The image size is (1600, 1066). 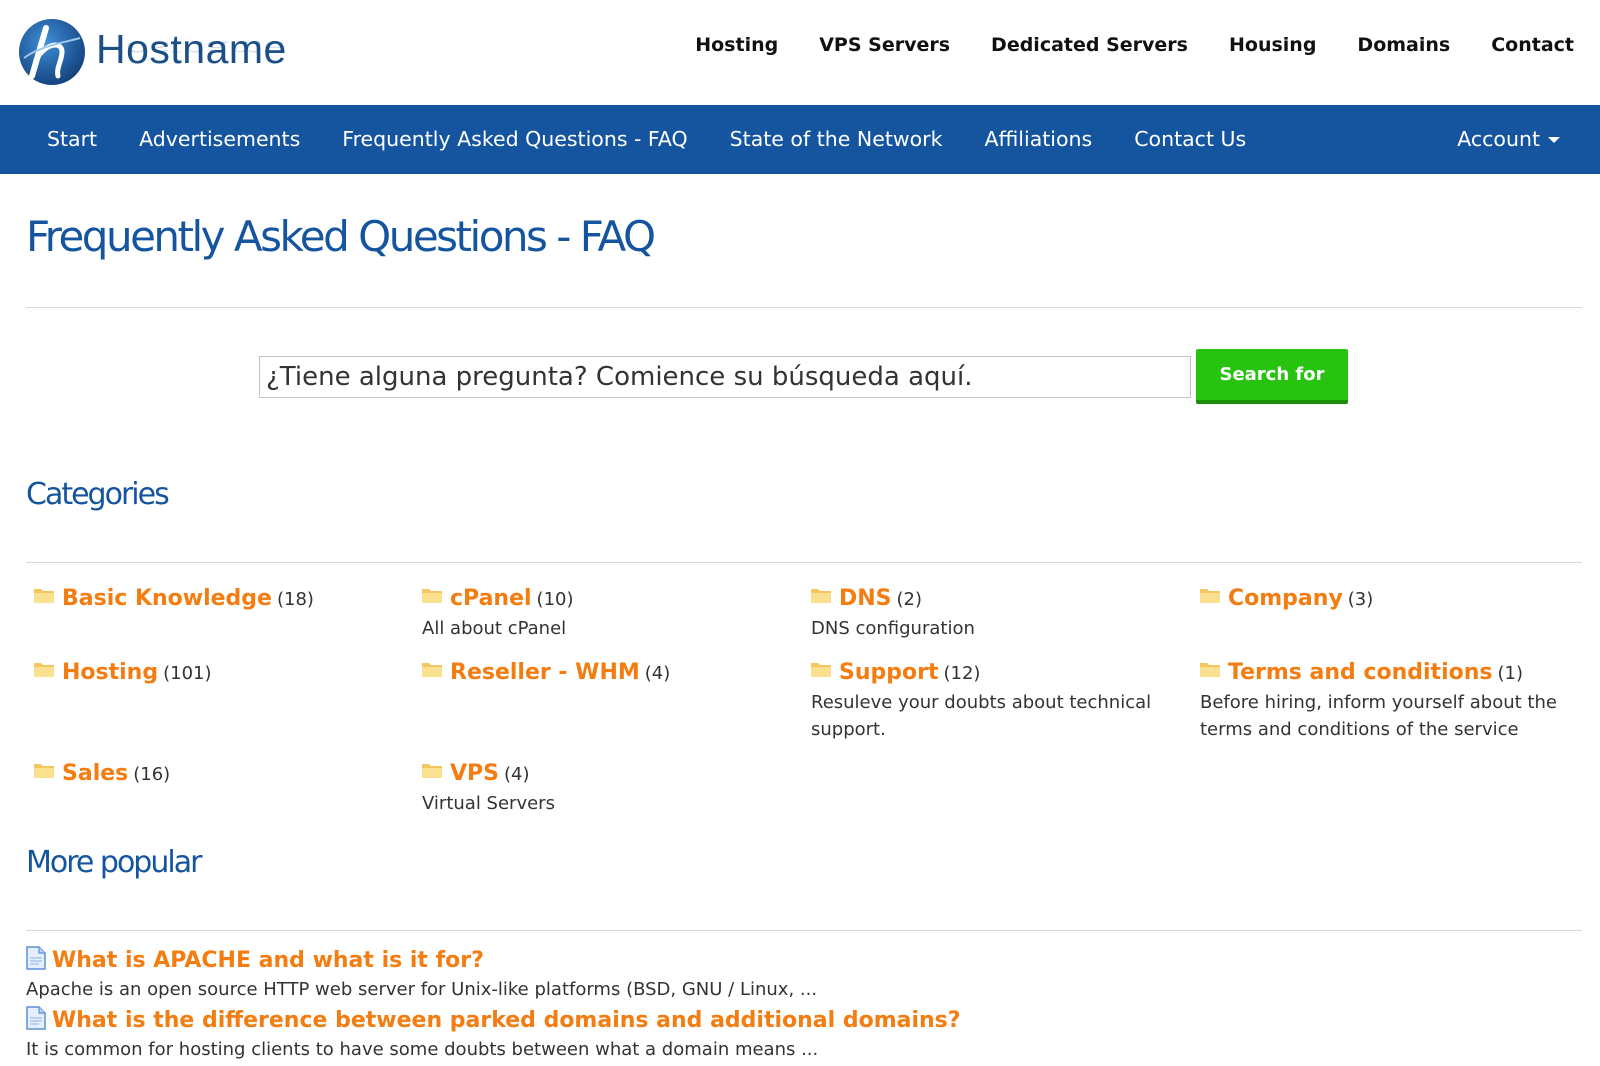 What do you see at coordinates (725, 377) in the screenshot?
I see `search-input` at bounding box center [725, 377].